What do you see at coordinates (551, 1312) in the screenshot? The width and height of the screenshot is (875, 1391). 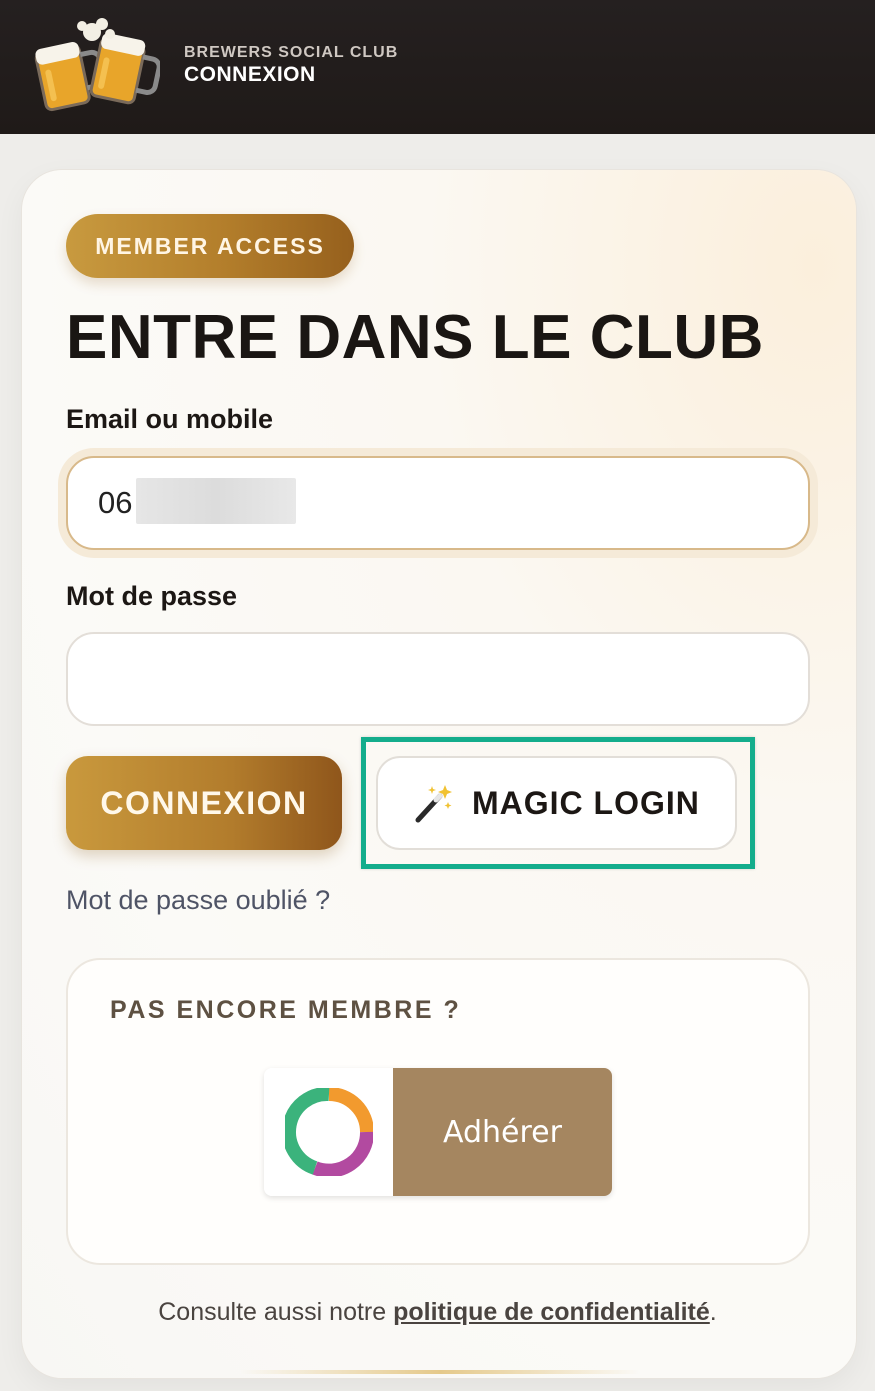 I see `privacy-policy-link: politique de confidentialité` at bounding box center [551, 1312].